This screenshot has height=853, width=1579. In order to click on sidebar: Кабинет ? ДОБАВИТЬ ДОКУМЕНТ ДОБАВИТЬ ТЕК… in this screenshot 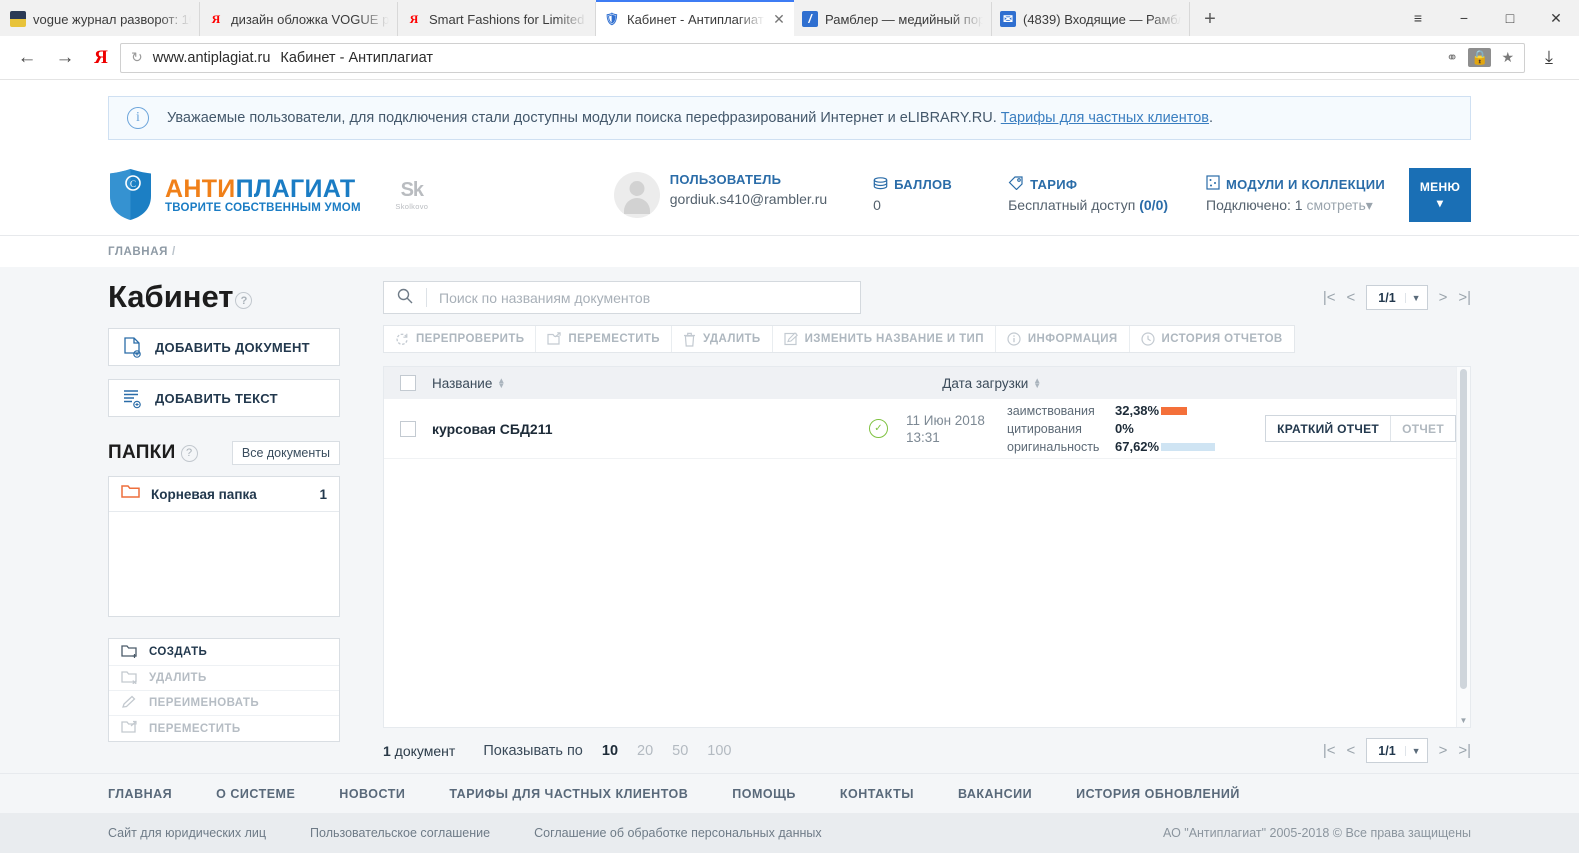, I will do `click(224, 520)`.